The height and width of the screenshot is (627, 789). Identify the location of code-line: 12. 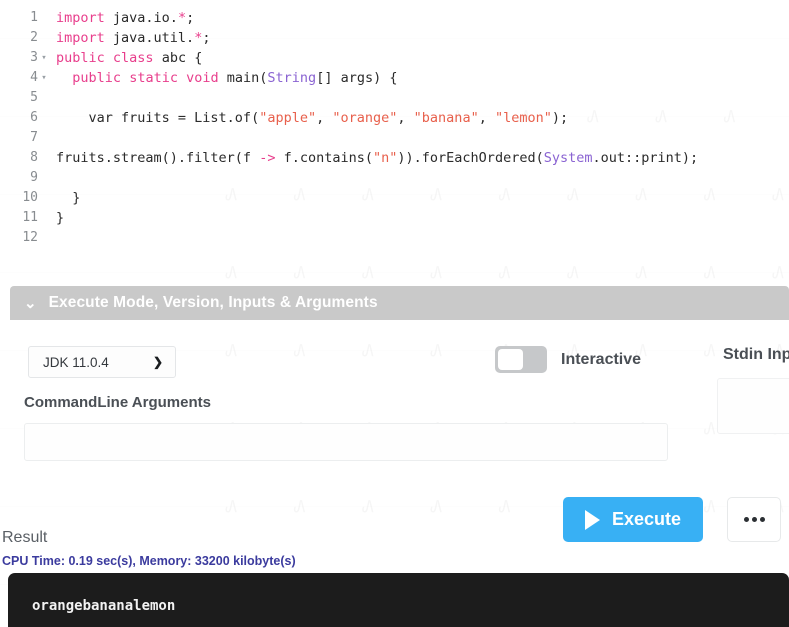
(394, 238).